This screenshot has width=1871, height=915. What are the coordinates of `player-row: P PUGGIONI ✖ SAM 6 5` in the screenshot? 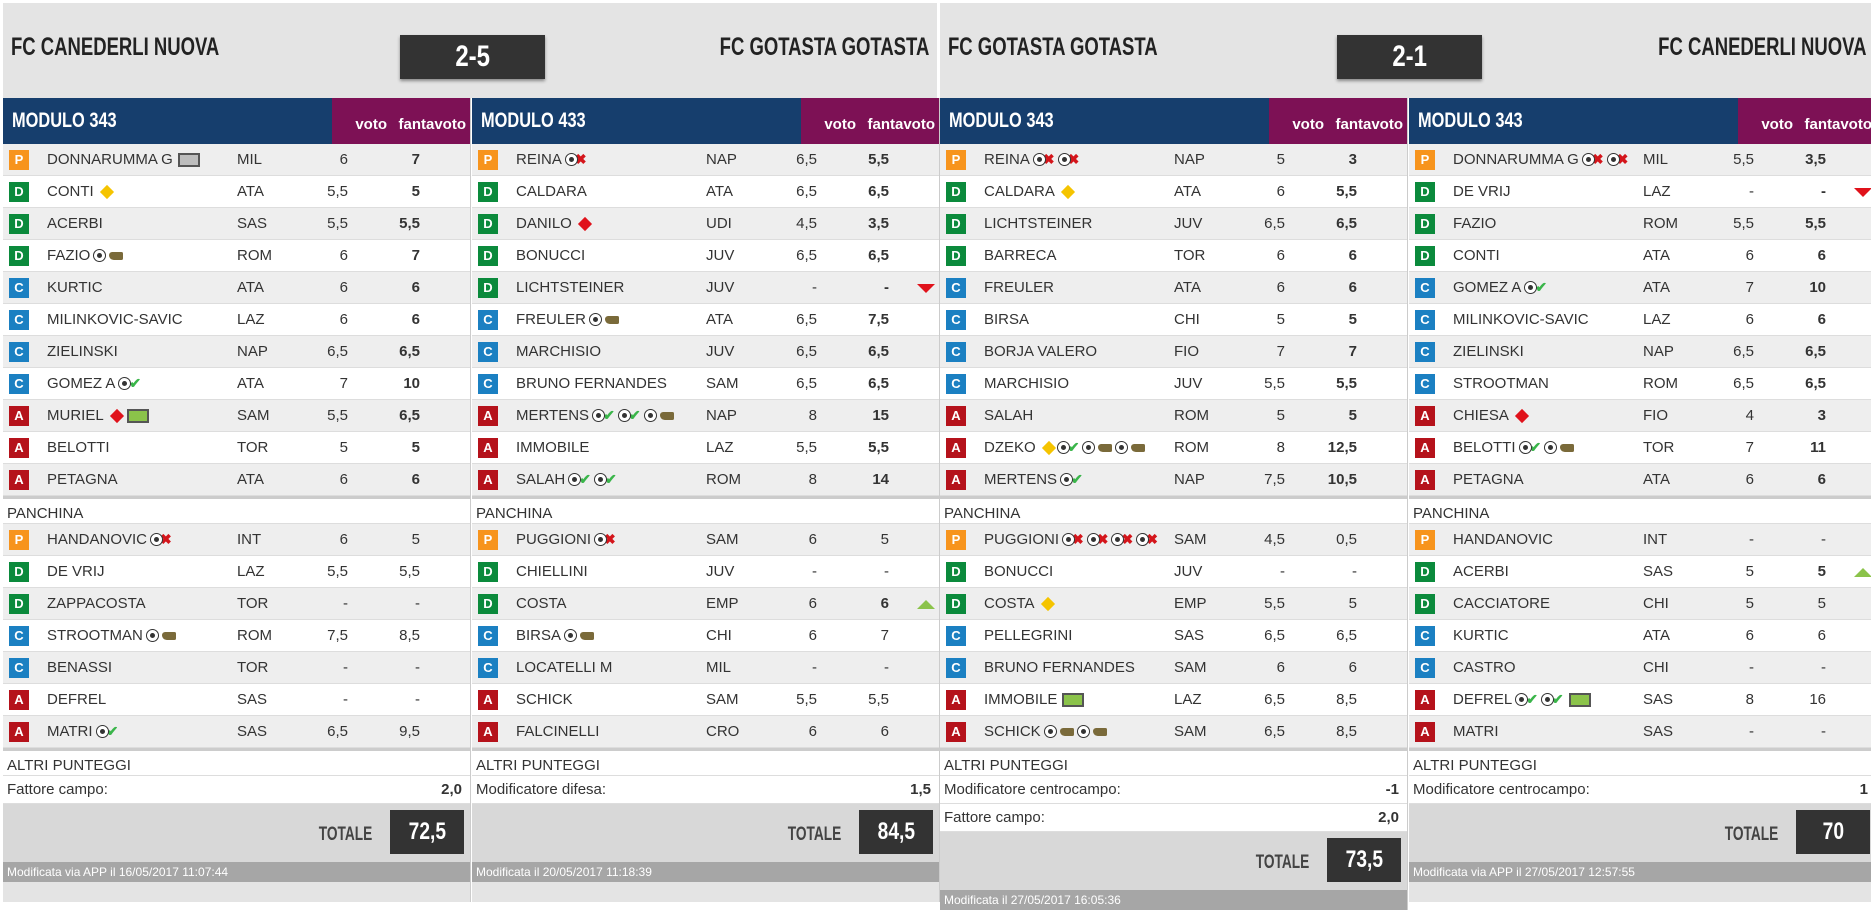 It's located at (705, 540).